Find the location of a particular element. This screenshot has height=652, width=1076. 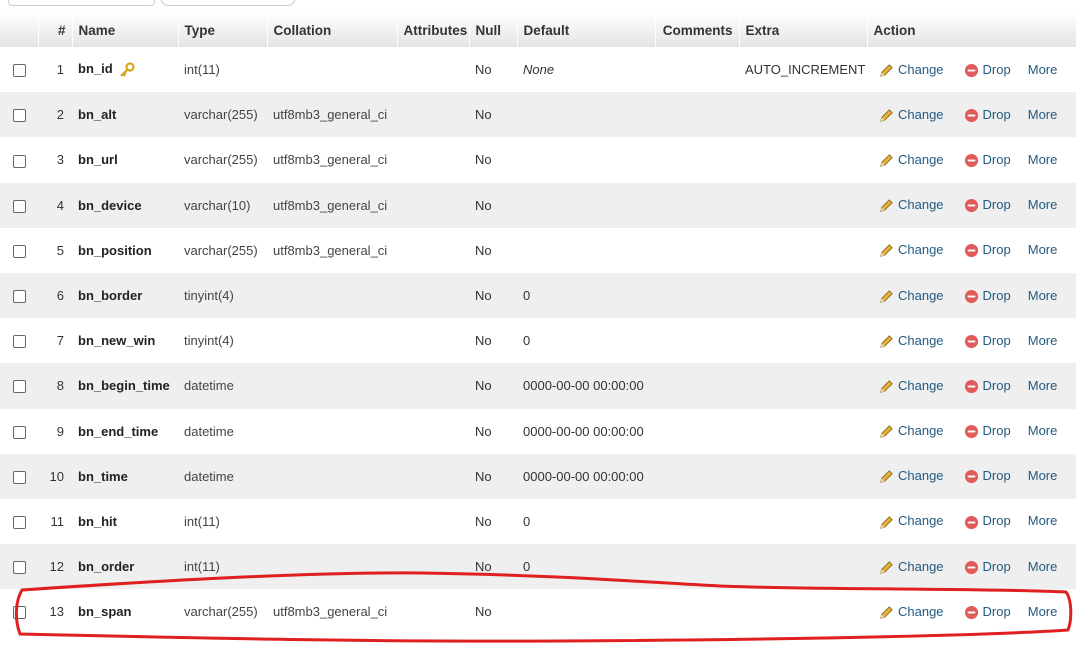

header-attributes: Attributes is located at coordinates (433, 30).